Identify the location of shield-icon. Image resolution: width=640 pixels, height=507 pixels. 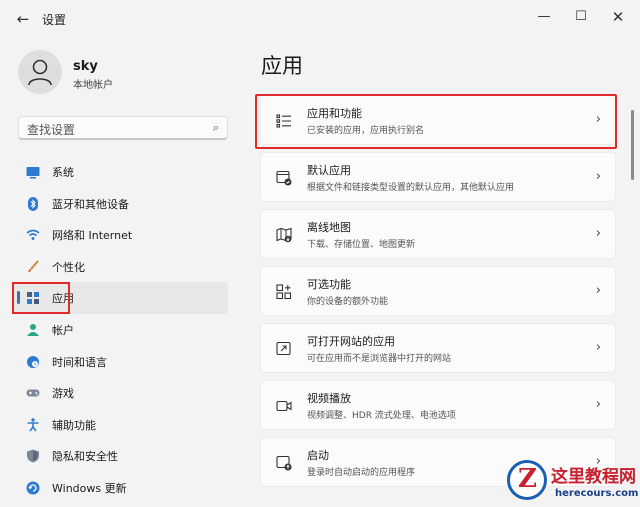
(33, 456).